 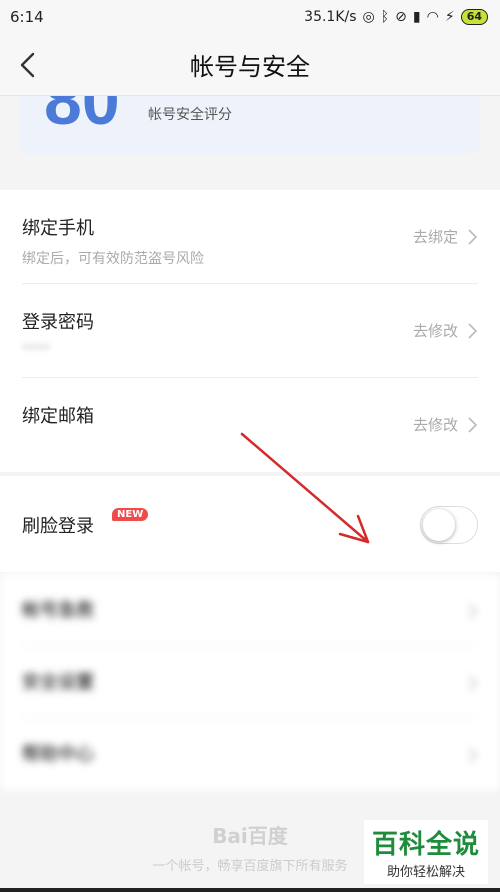 I want to click on back-button, so click(x=29, y=65).